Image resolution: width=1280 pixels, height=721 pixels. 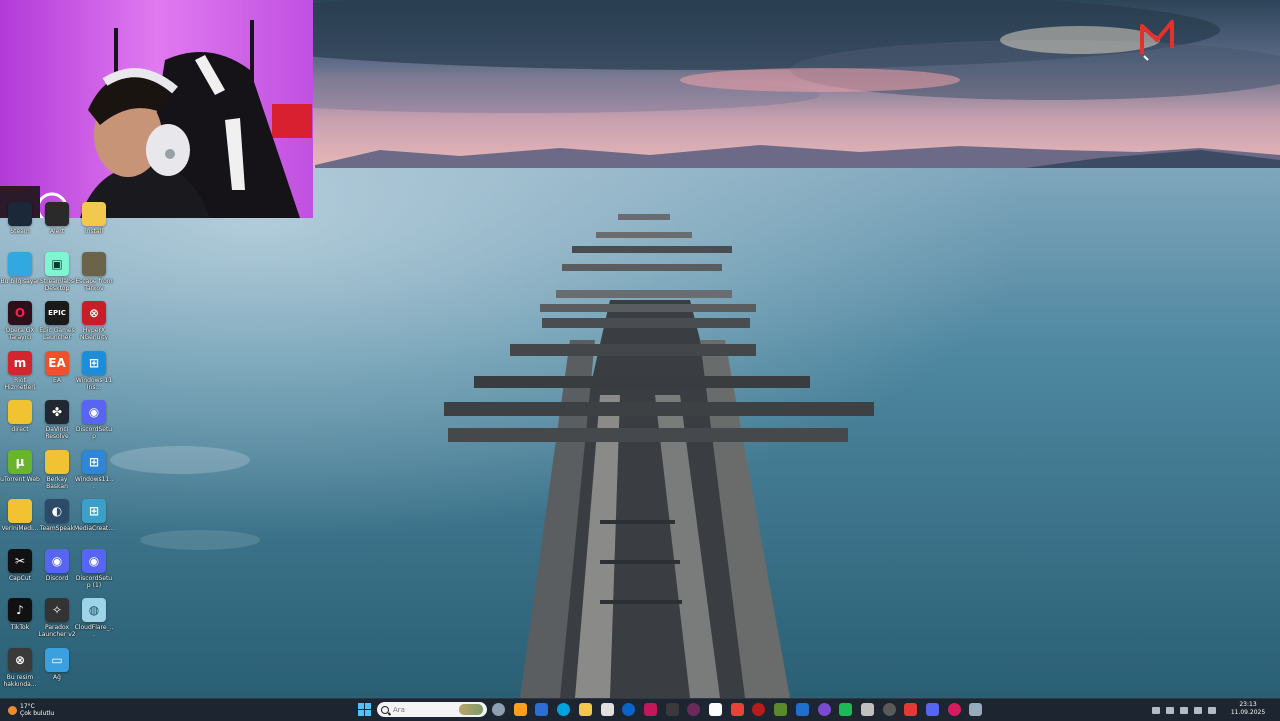 I want to click on taskbar-clock: 23:13 11.09.2025, so click(x=1248, y=709).